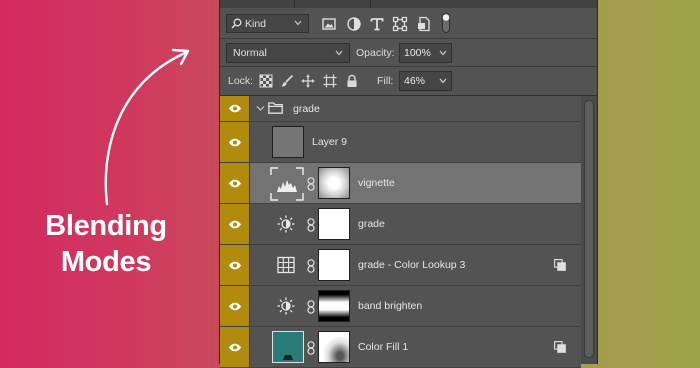 This screenshot has height=368, width=700. Describe the element at coordinates (446, 23) in the screenshot. I see `filter-toggle` at that location.